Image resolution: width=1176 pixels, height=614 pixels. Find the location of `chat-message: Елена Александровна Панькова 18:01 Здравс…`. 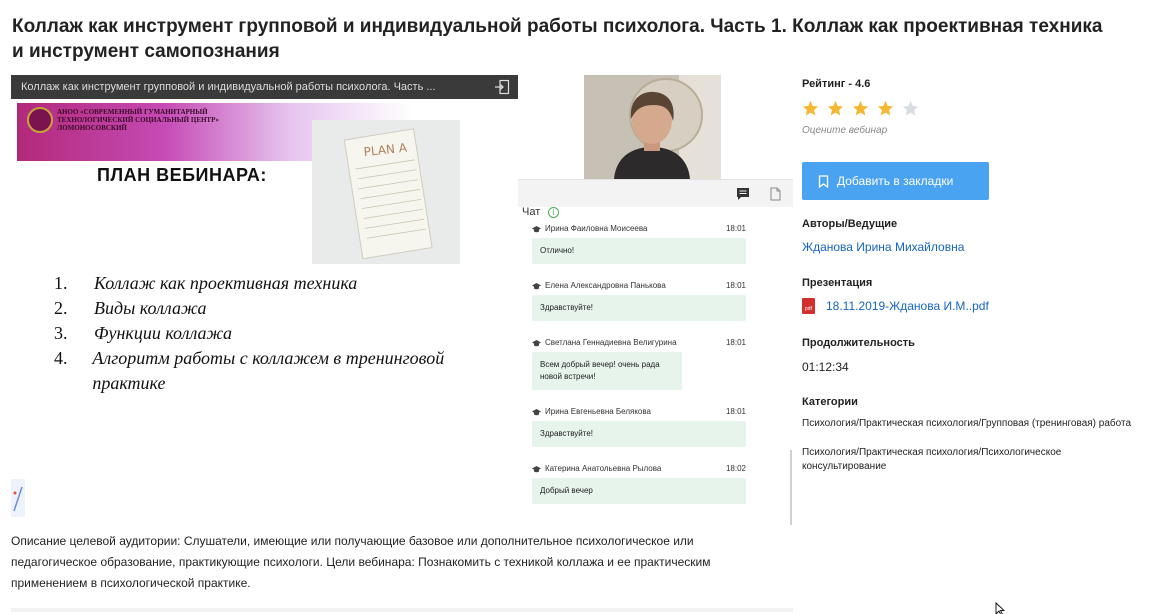

chat-message: Елена Александровна Панькова 18:01 Здравс… is located at coordinates (639, 300).